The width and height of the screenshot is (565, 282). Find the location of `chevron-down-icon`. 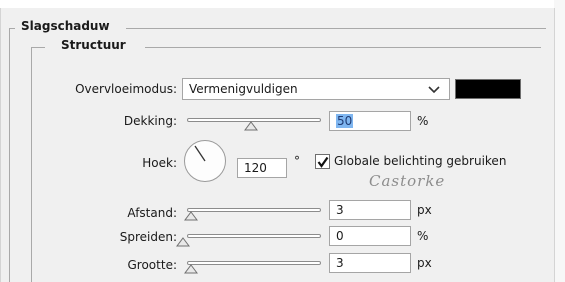

chevron-down-icon is located at coordinates (434, 90).